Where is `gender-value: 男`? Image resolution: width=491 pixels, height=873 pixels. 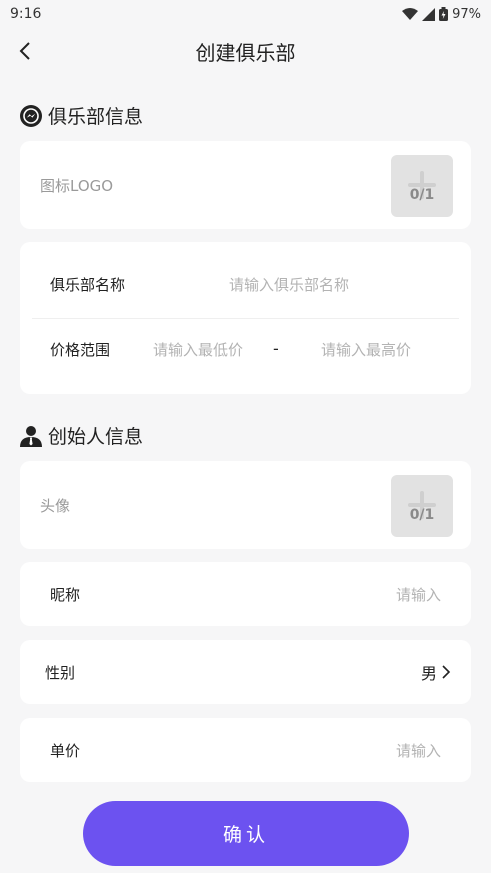 gender-value: 男 is located at coordinates (428, 673).